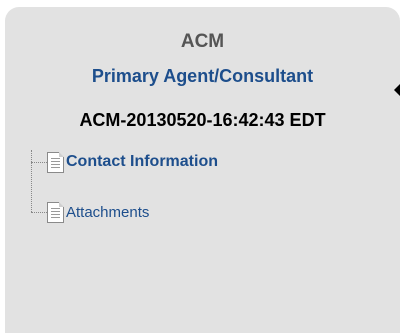 The height and width of the screenshot is (333, 400). What do you see at coordinates (142, 162) in the screenshot?
I see `tree-item-label: Contact Information` at bounding box center [142, 162].